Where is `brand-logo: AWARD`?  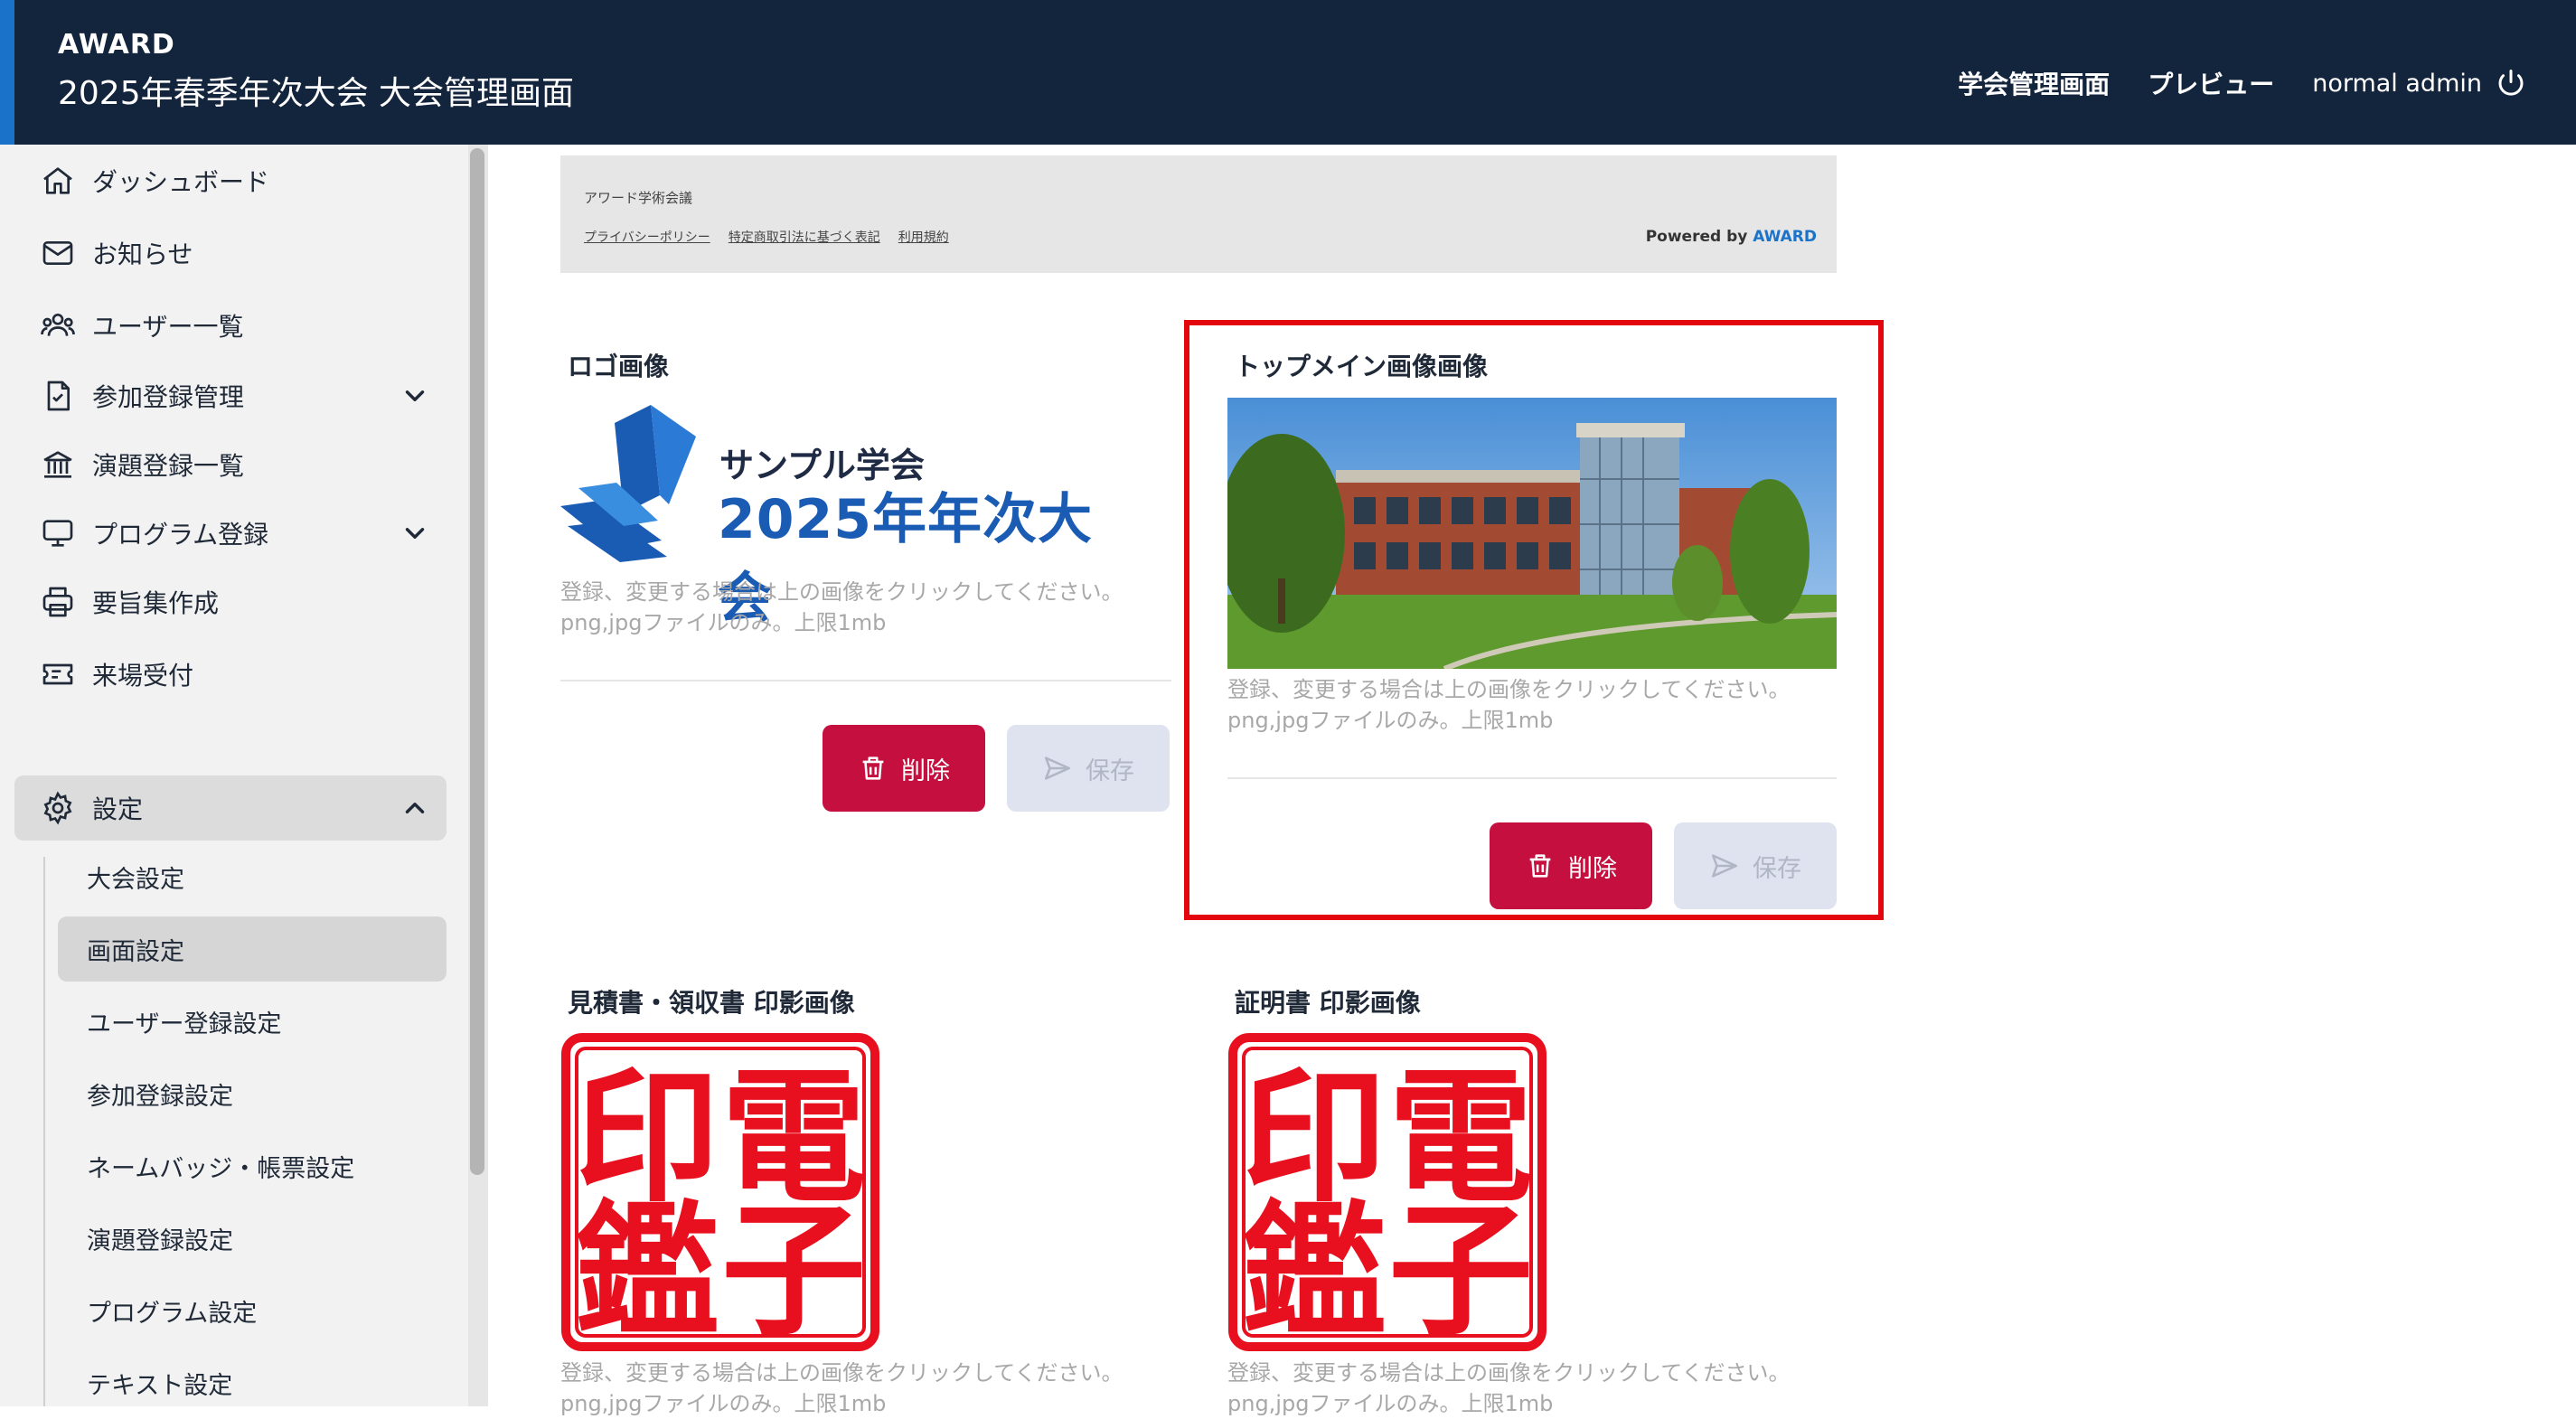 brand-logo: AWARD is located at coordinates (117, 45).